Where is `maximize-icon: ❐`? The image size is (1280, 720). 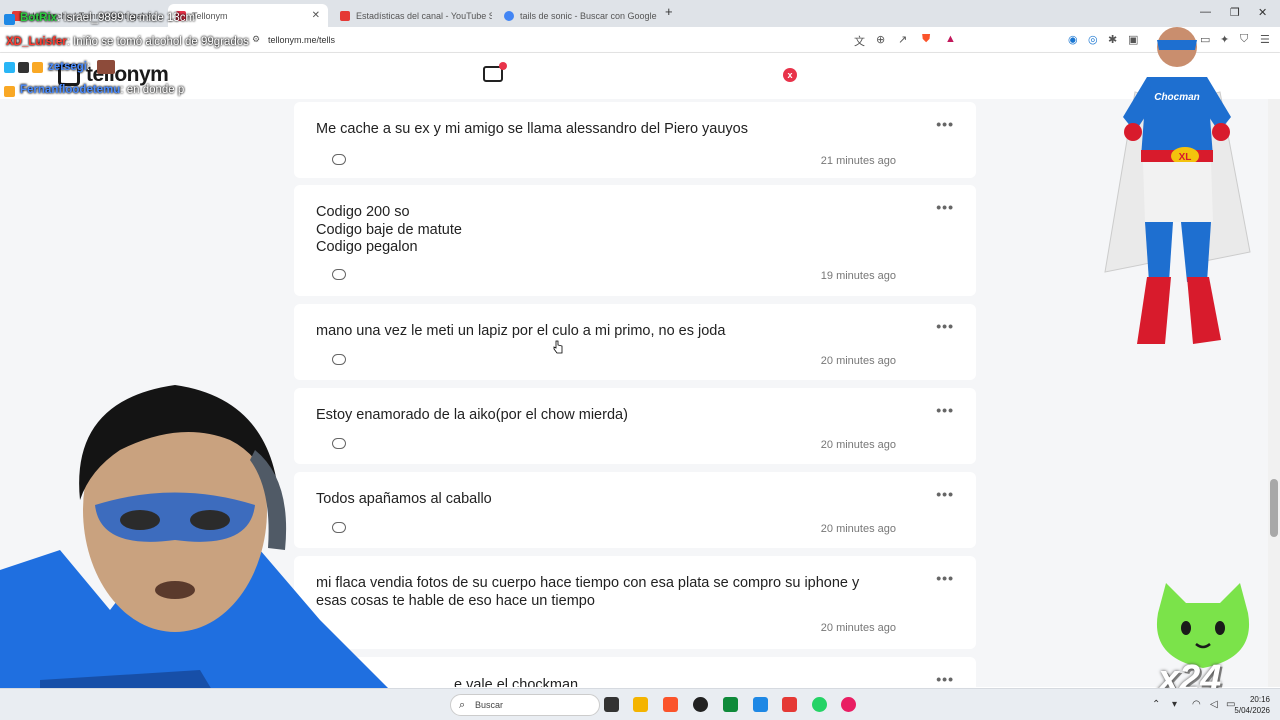
maximize-icon: ❐ is located at coordinates (1235, 12).